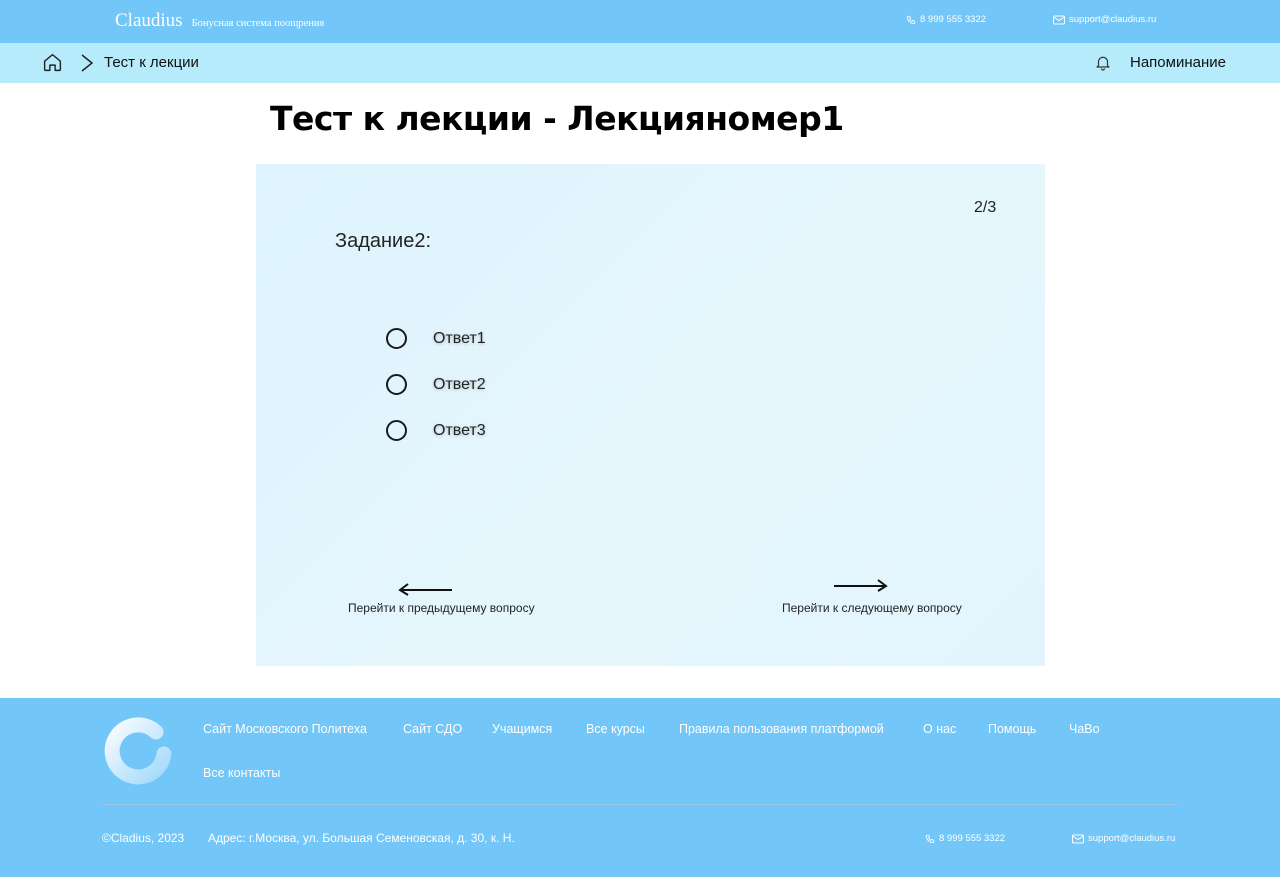 Image resolution: width=1280 pixels, height=877 pixels. Describe the element at coordinates (441, 608) in the screenshot. I see `previous-question-label: Перейти к предыдущему вопросу` at that location.